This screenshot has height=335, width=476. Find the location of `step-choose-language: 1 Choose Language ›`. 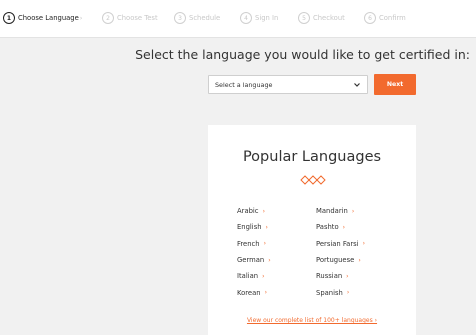

step-choose-language: 1 Choose Language › is located at coordinates (42, 18).